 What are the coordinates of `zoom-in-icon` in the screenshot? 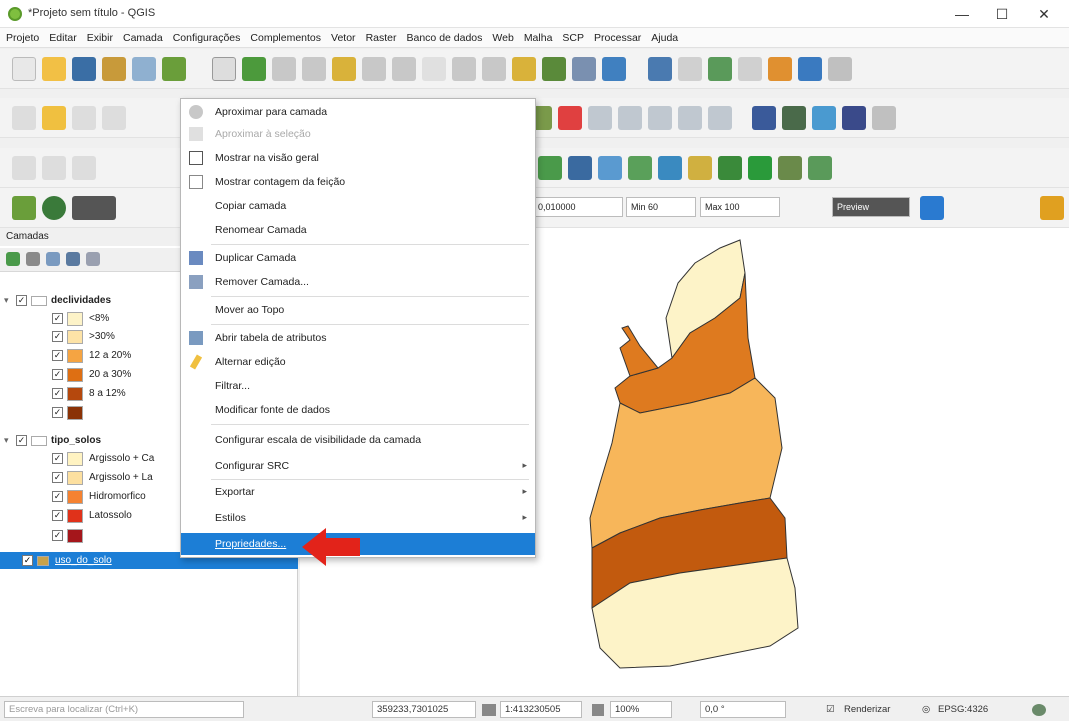 It's located at (284, 68).